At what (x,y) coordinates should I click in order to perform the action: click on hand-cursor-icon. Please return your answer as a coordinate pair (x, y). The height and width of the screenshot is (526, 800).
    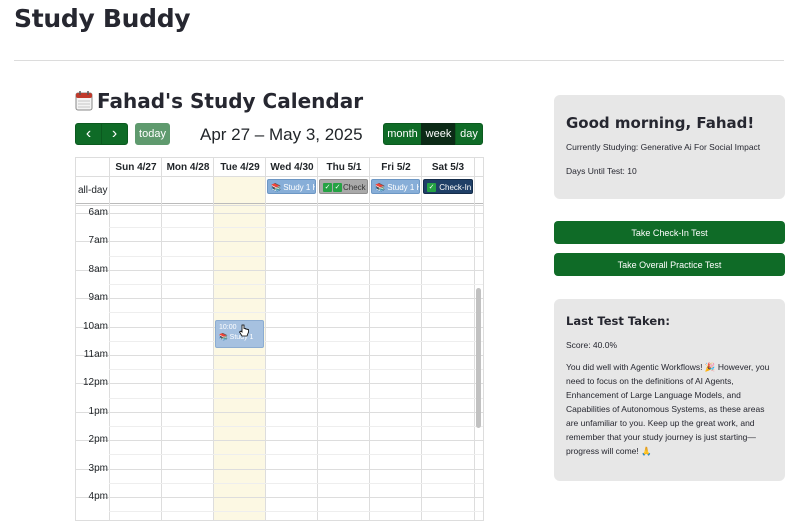
    Looking at the image, I should click on (243, 330).